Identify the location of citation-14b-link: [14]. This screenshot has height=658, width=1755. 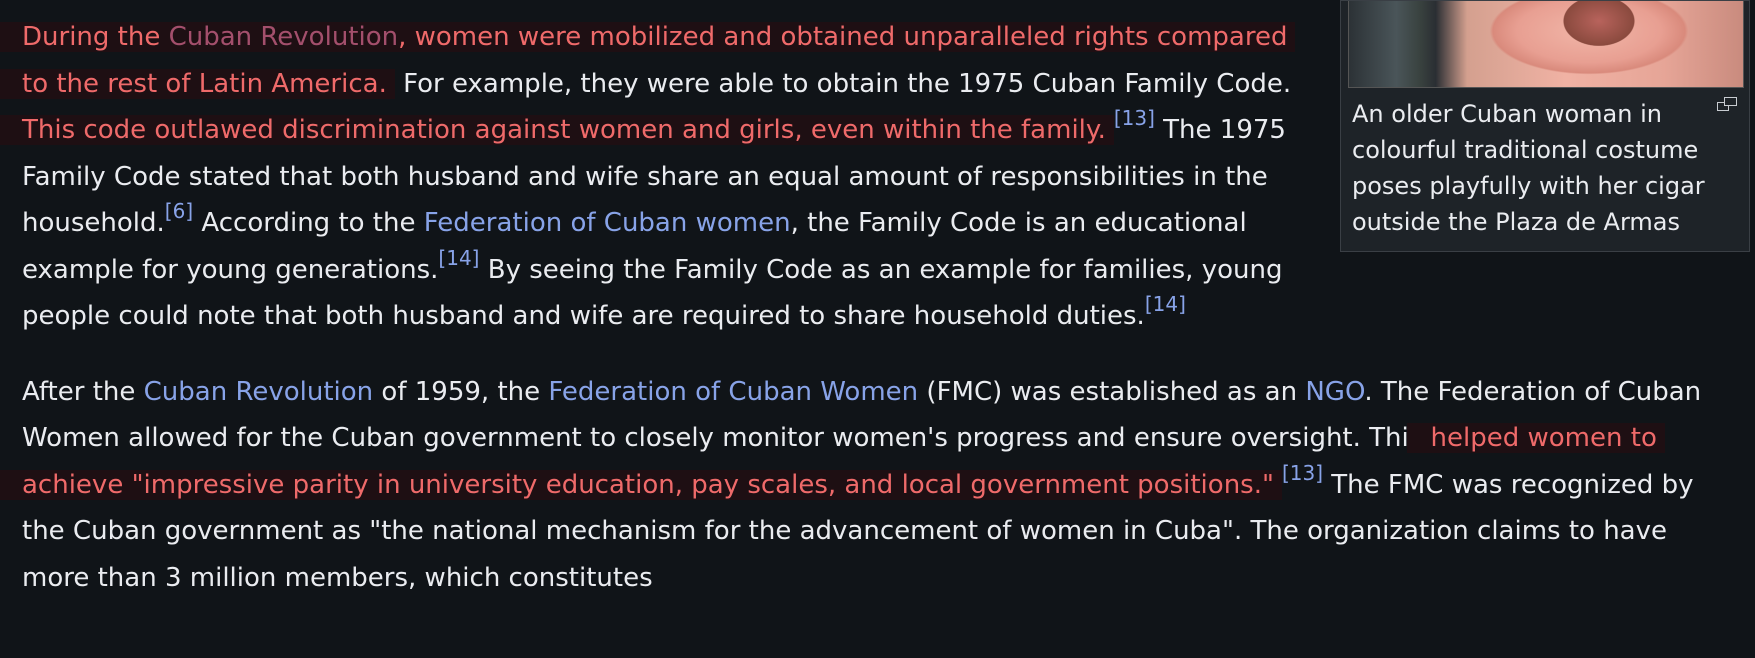
(1165, 304).